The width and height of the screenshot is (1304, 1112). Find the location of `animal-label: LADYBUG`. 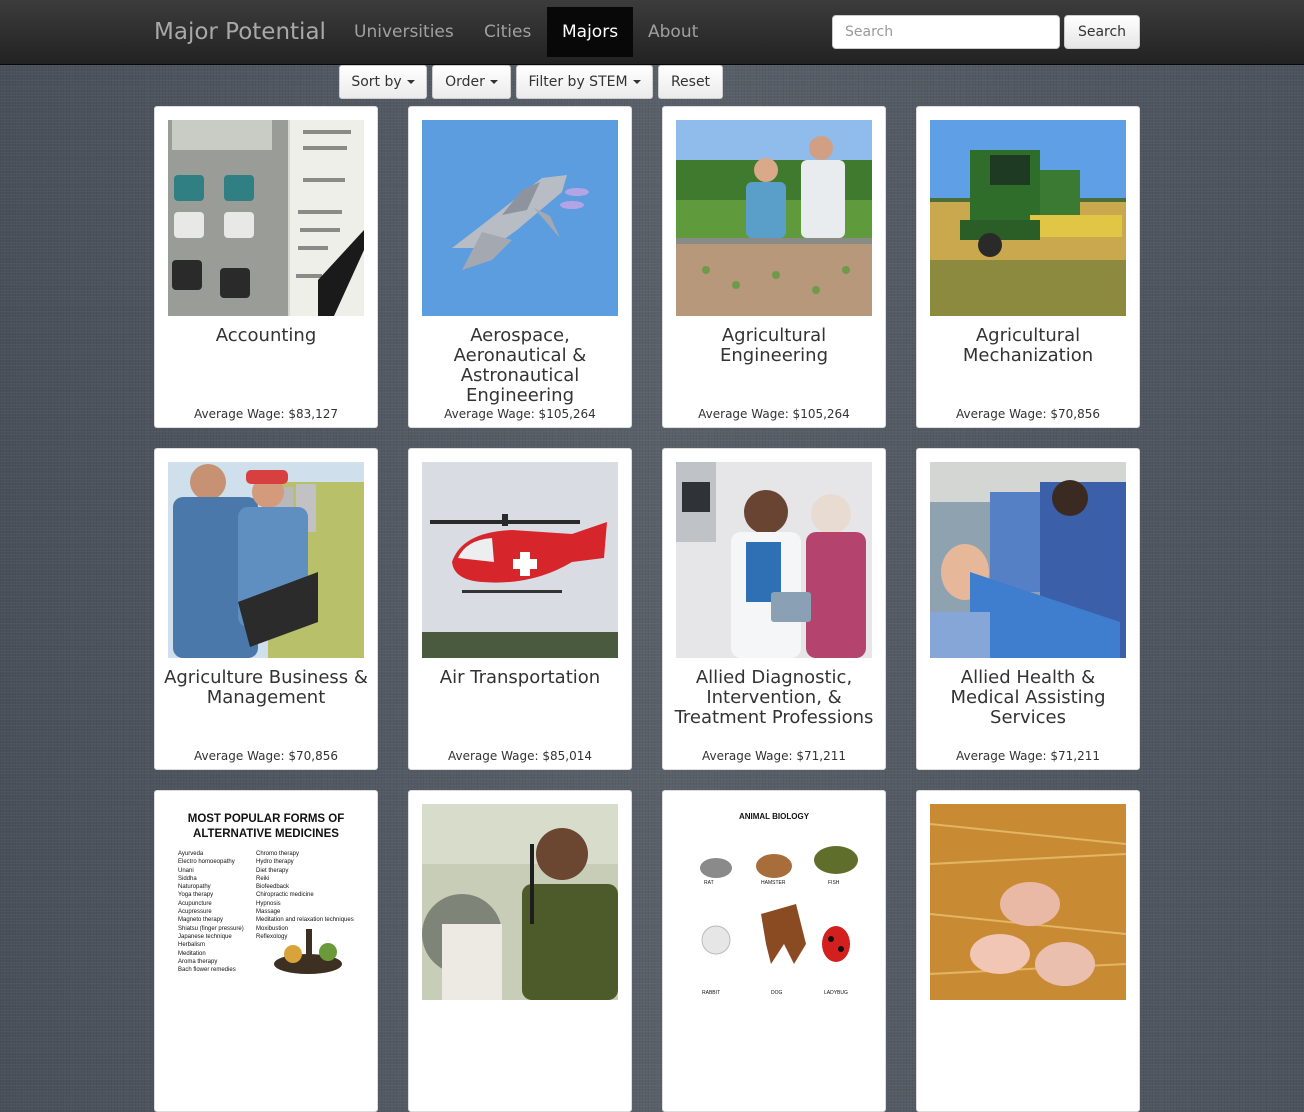

animal-label: LADYBUG is located at coordinates (836, 993).